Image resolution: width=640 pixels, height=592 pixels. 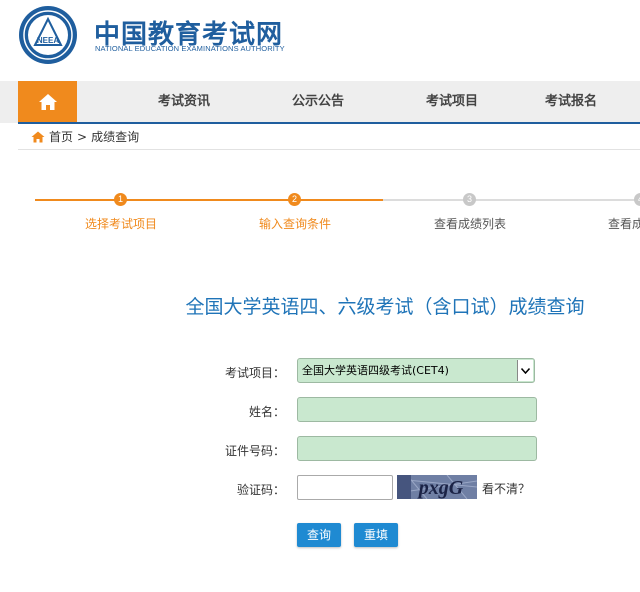 I want to click on captcha-image: pxgG, so click(x=437, y=487).